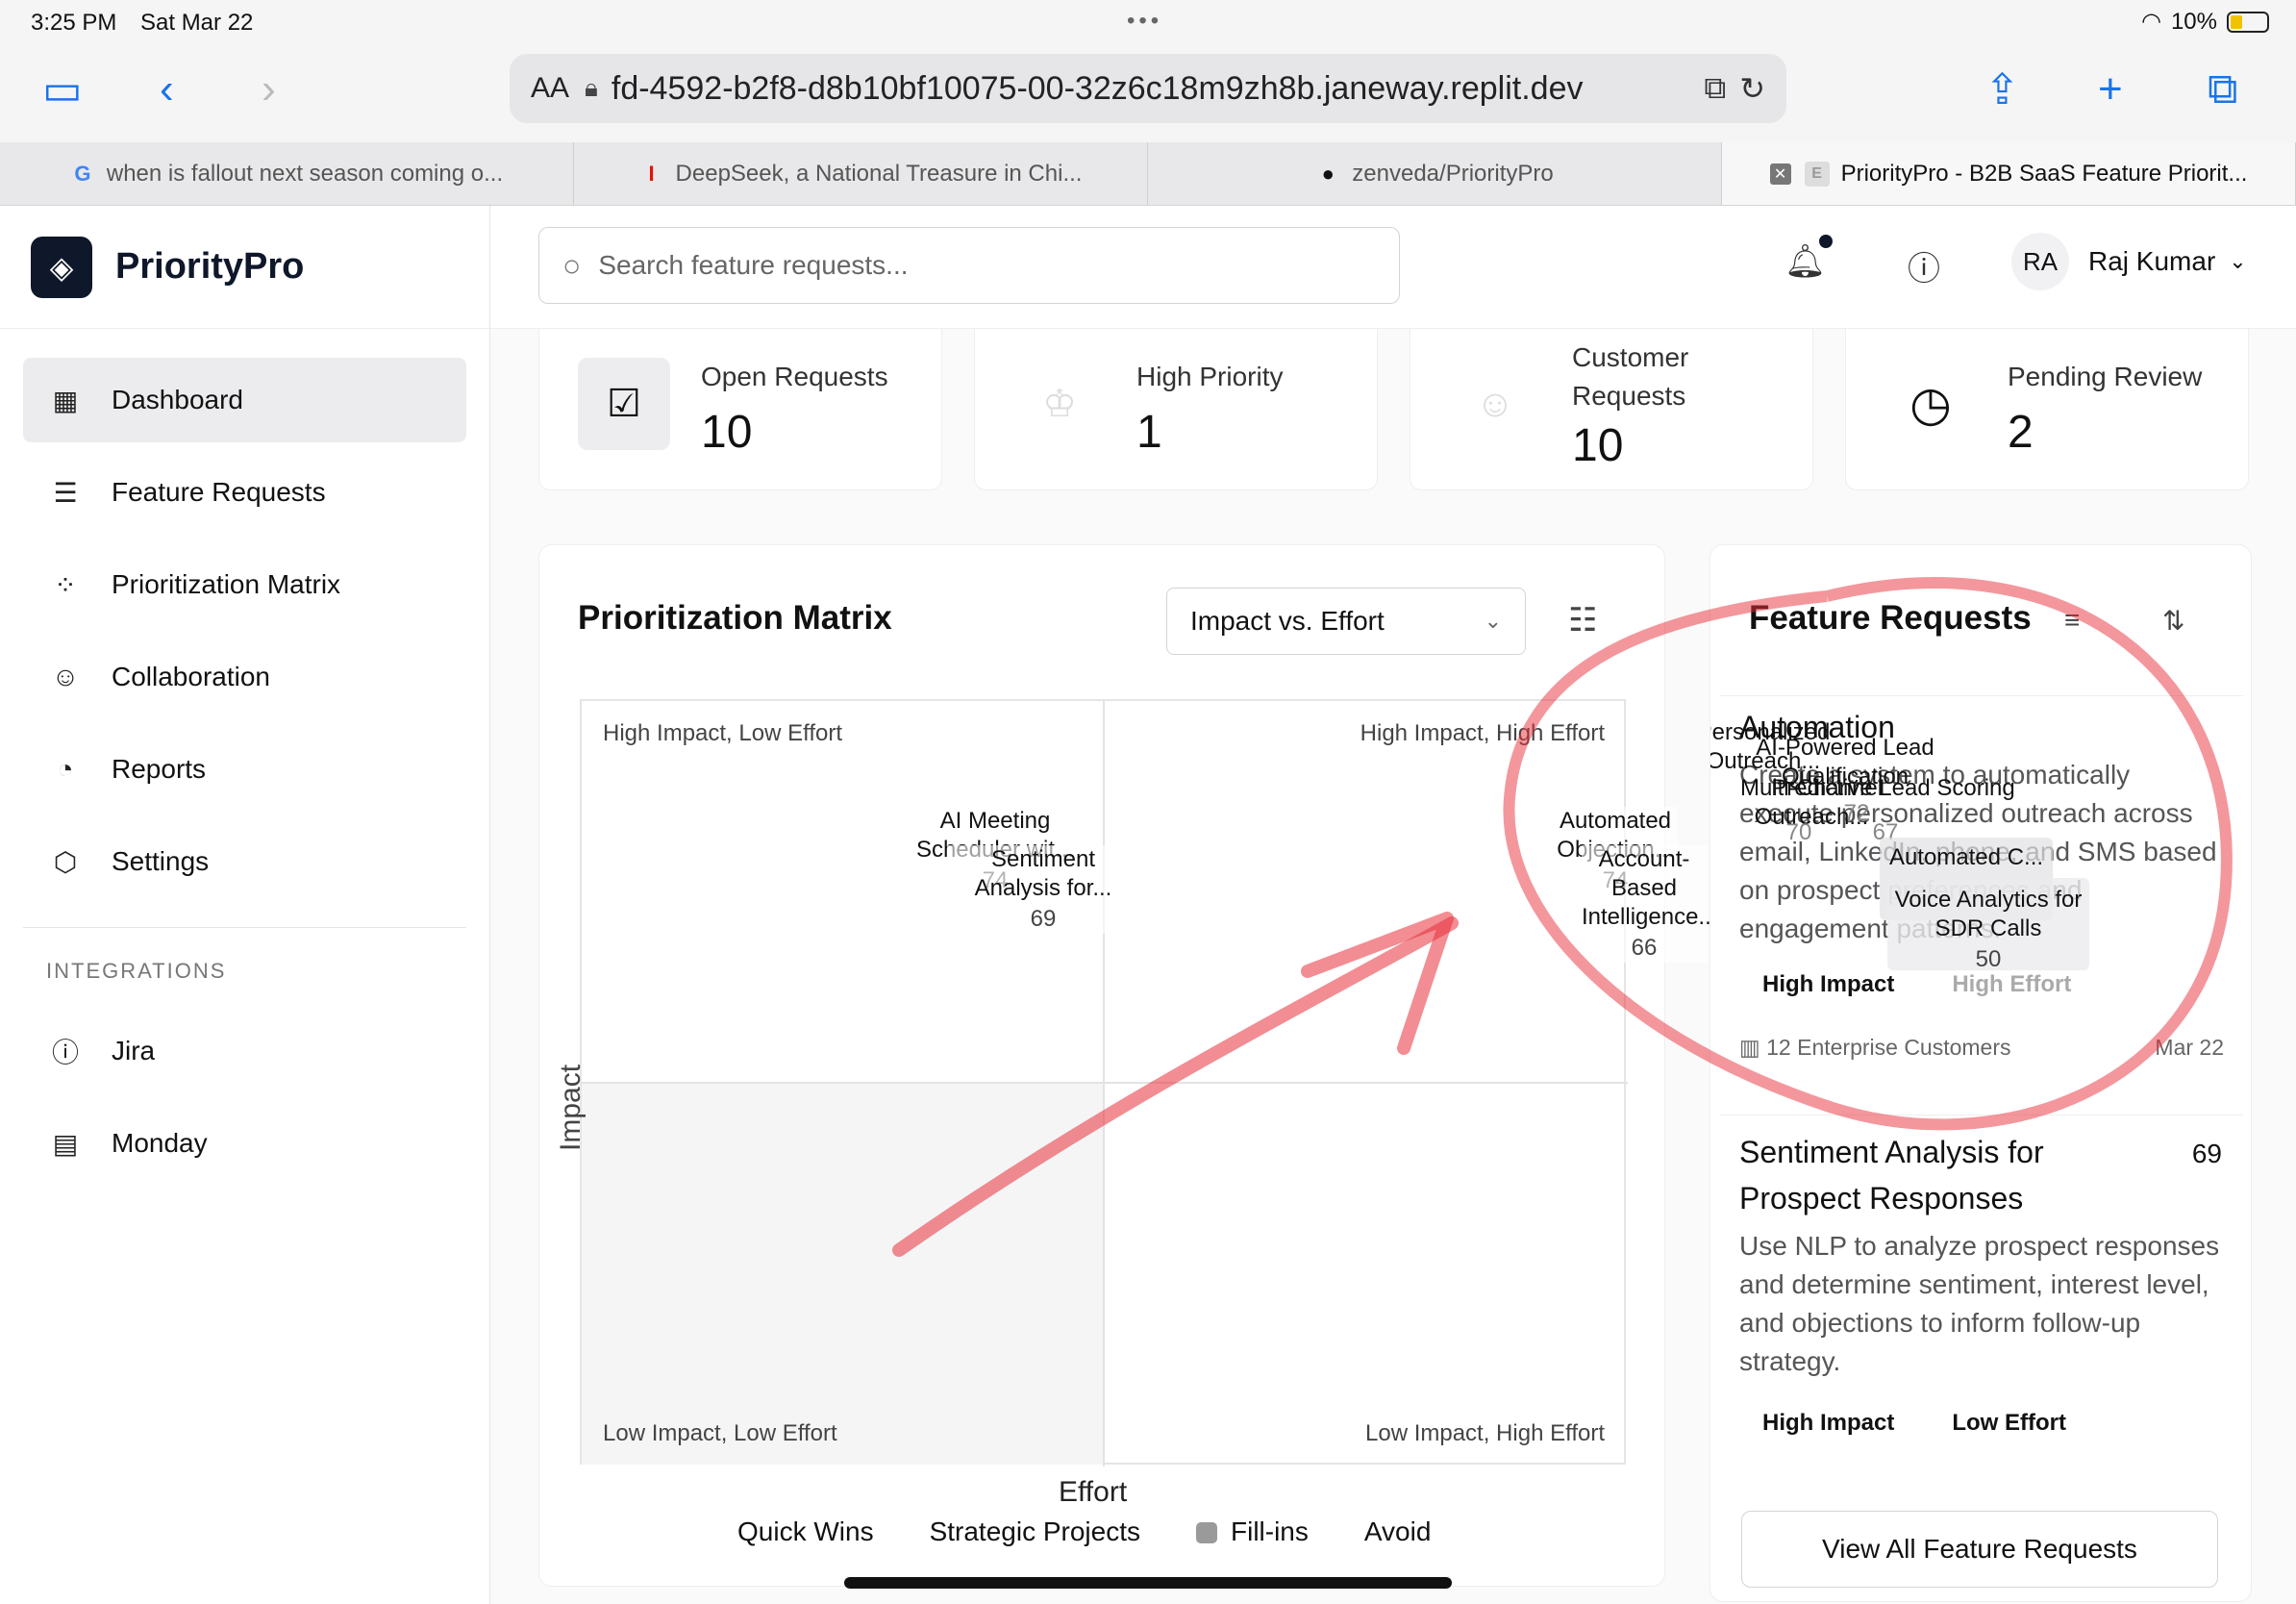 Image resolution: width=2296 pixels, height=1604 pixels. Describe the element at coordinates (992, 265) in the screenshot. I see `search-input` at that location.